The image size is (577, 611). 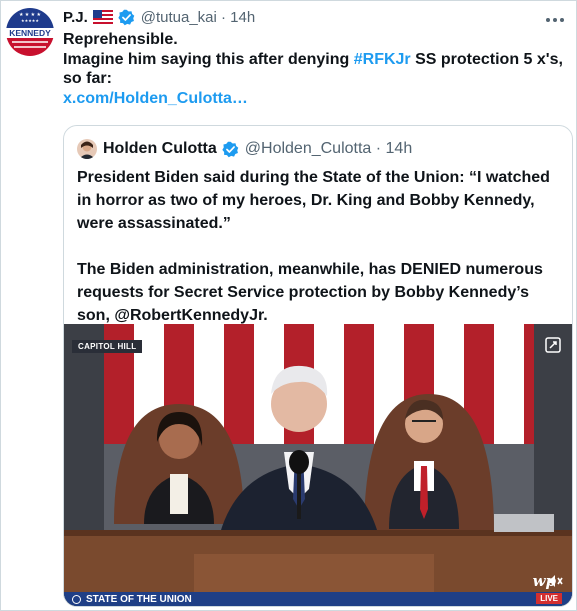 I want to click on quote-avatar, so click(x=87, y=149).